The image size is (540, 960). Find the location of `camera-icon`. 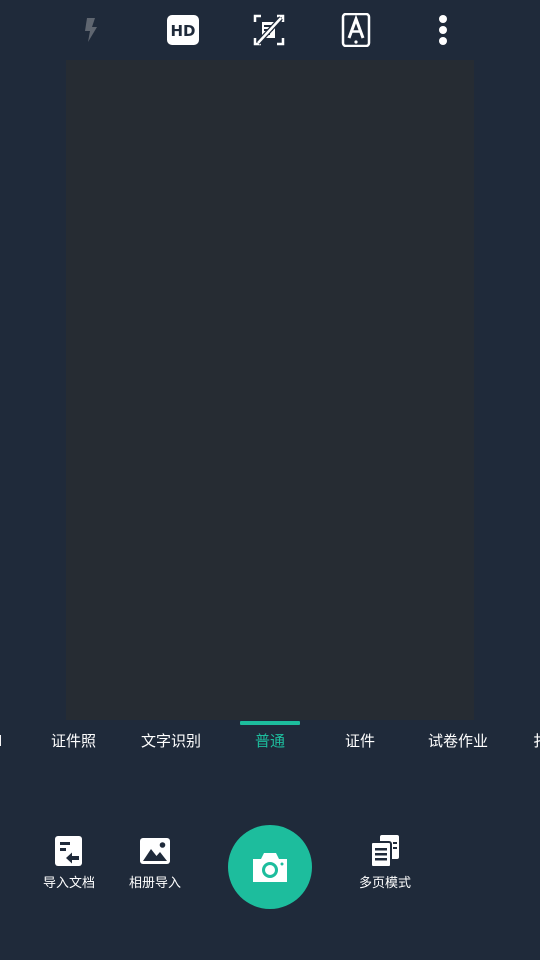

camera-icon is located at coordinates (270, 867).